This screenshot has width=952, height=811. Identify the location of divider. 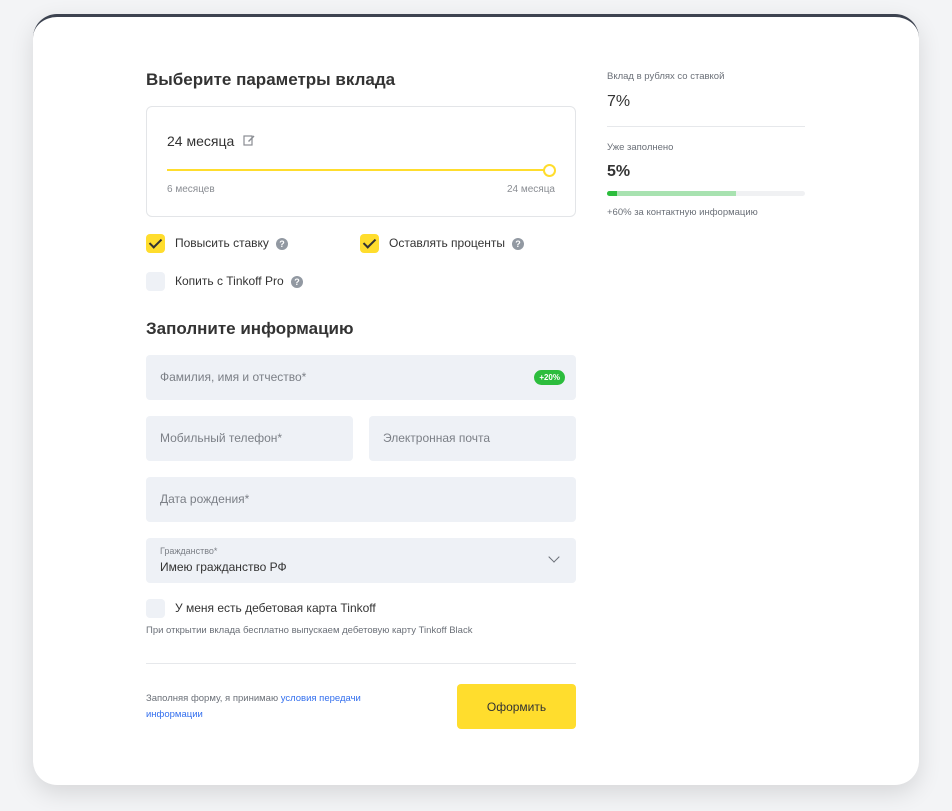
(361, 663).